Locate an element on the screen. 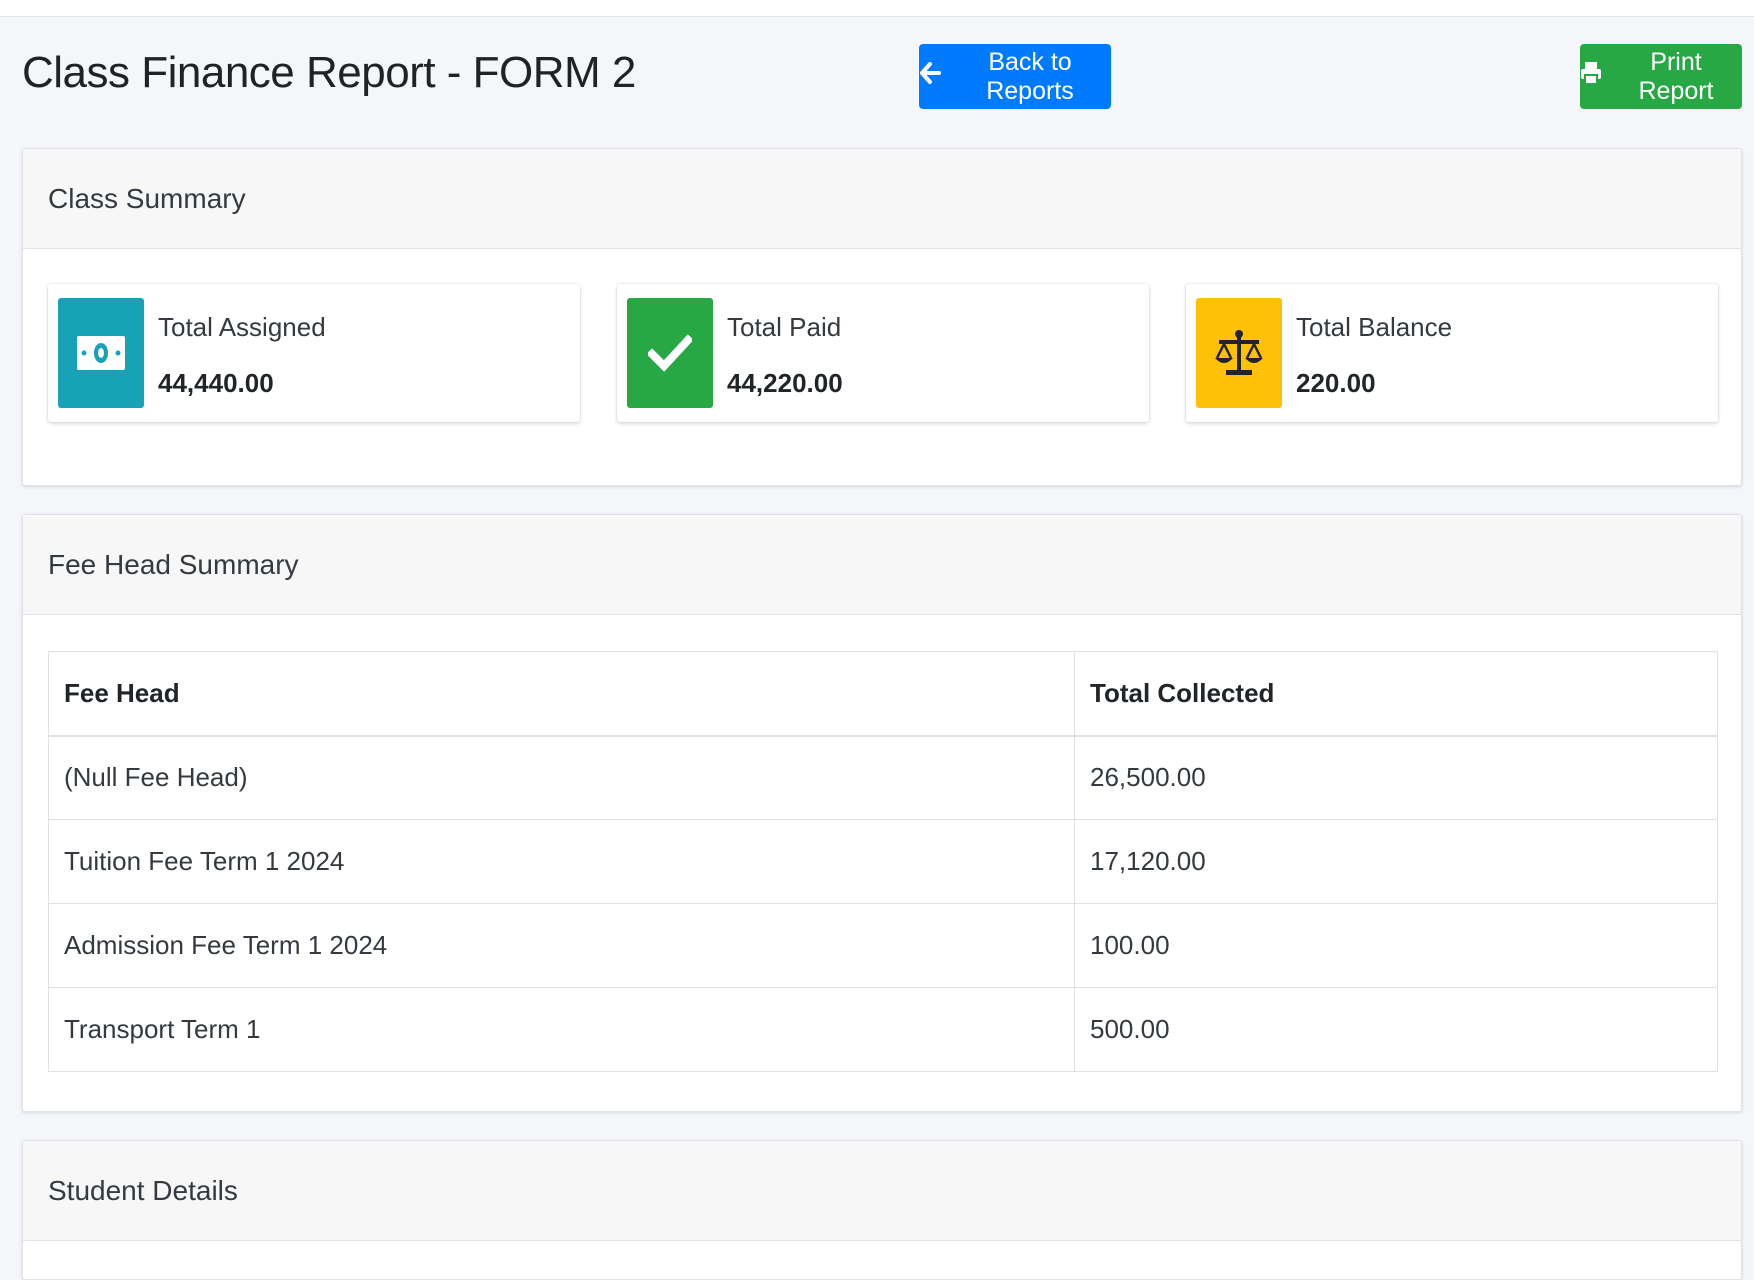  total-paid-box: Total Paid 44,220.00 is located at coordinates (883, 353).